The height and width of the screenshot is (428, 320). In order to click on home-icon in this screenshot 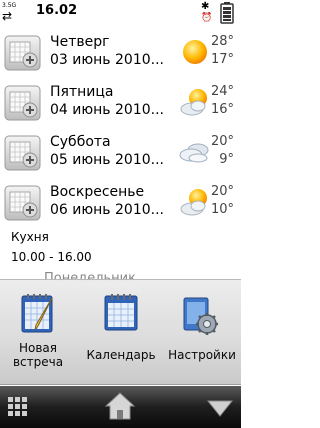, I will do `click(120, 406)`.